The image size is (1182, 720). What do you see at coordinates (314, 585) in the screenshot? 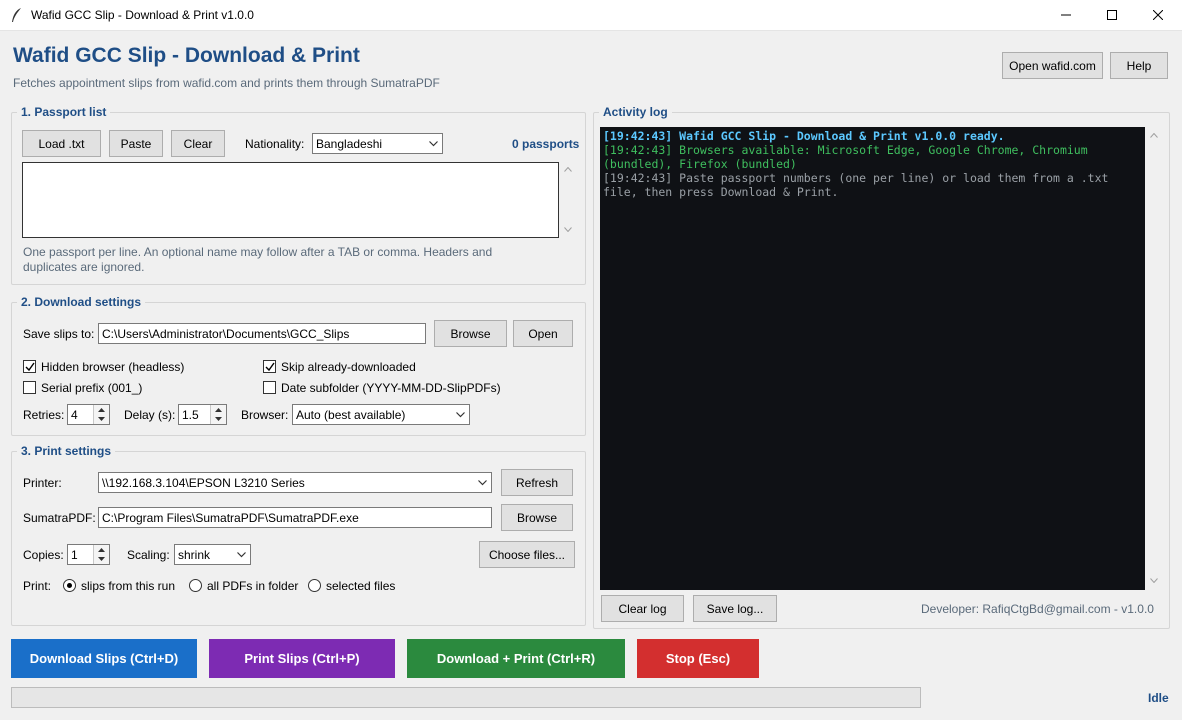
I see `radio-selected-files` at bounding box center [314, 585].